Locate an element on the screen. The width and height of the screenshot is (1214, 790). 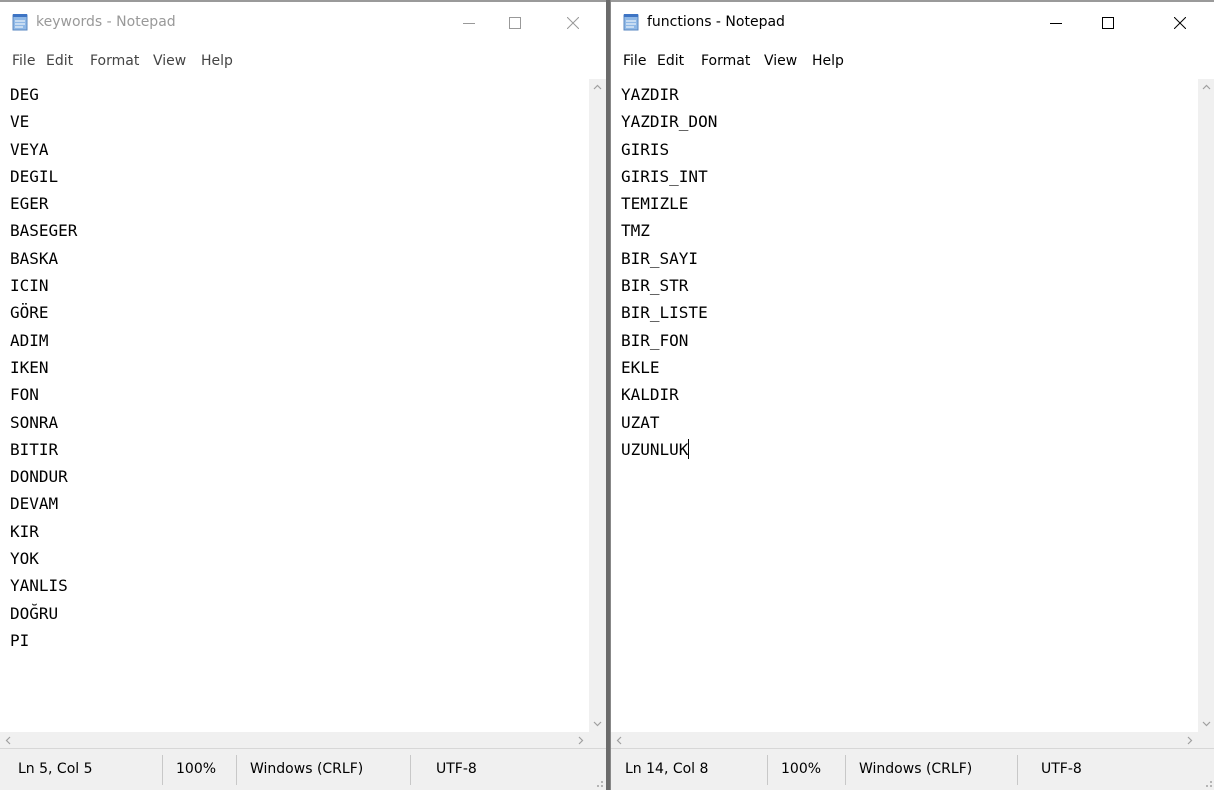
status-line-endings: Windows (CRLF) is located at coordinates (916, 769).